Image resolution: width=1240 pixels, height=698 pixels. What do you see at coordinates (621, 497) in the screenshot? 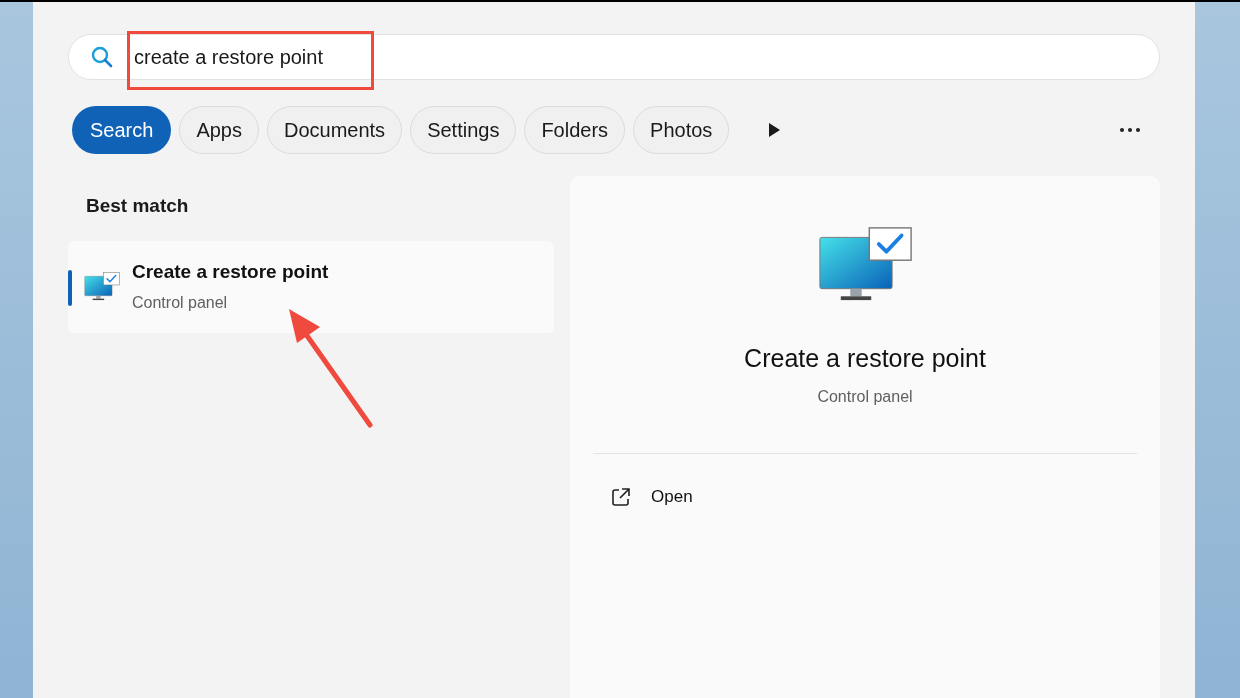
I see `external-link-icon` at bounding box center [621, 497].